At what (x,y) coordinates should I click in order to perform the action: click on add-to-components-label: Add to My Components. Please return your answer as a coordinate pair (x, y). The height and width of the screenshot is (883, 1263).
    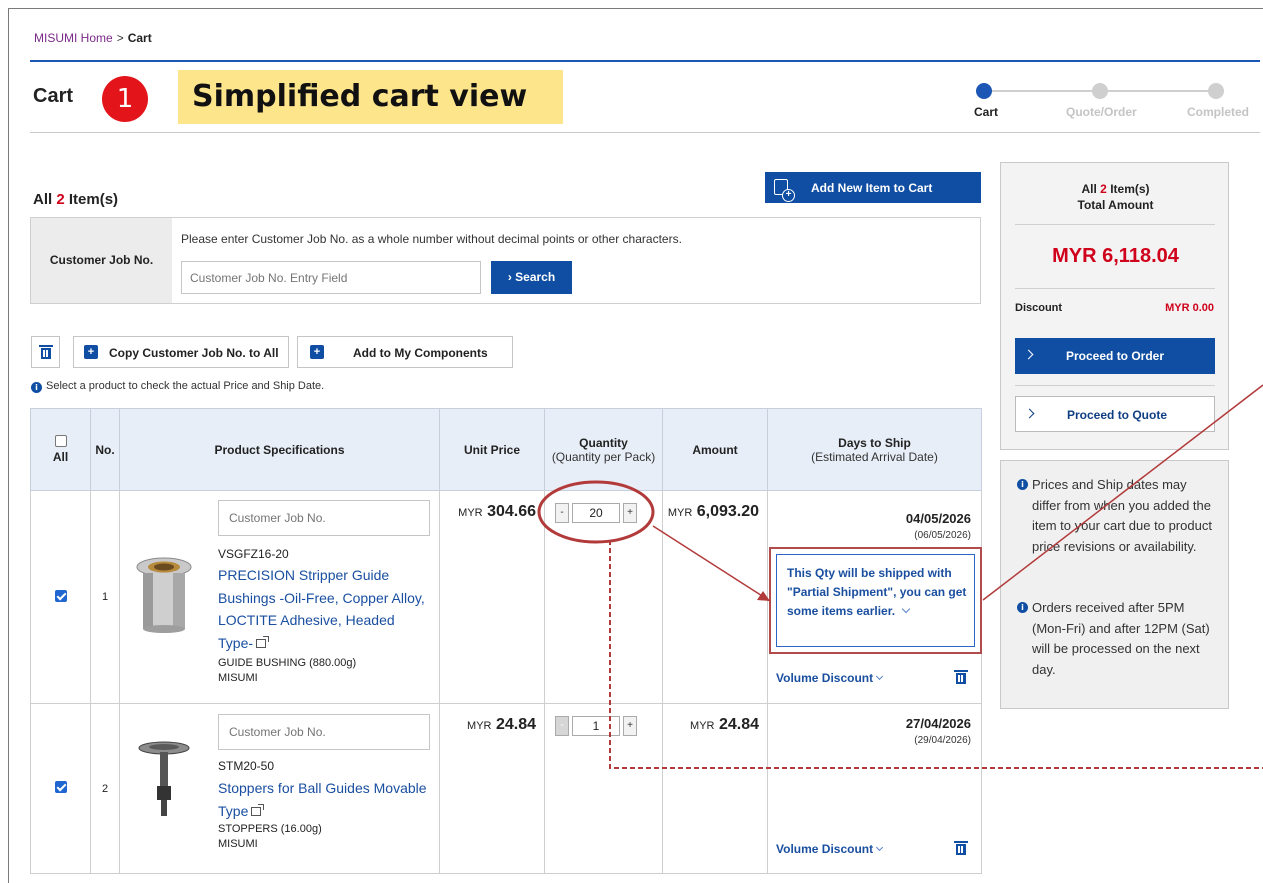
    Looking at the image, I should click on (420, 353).